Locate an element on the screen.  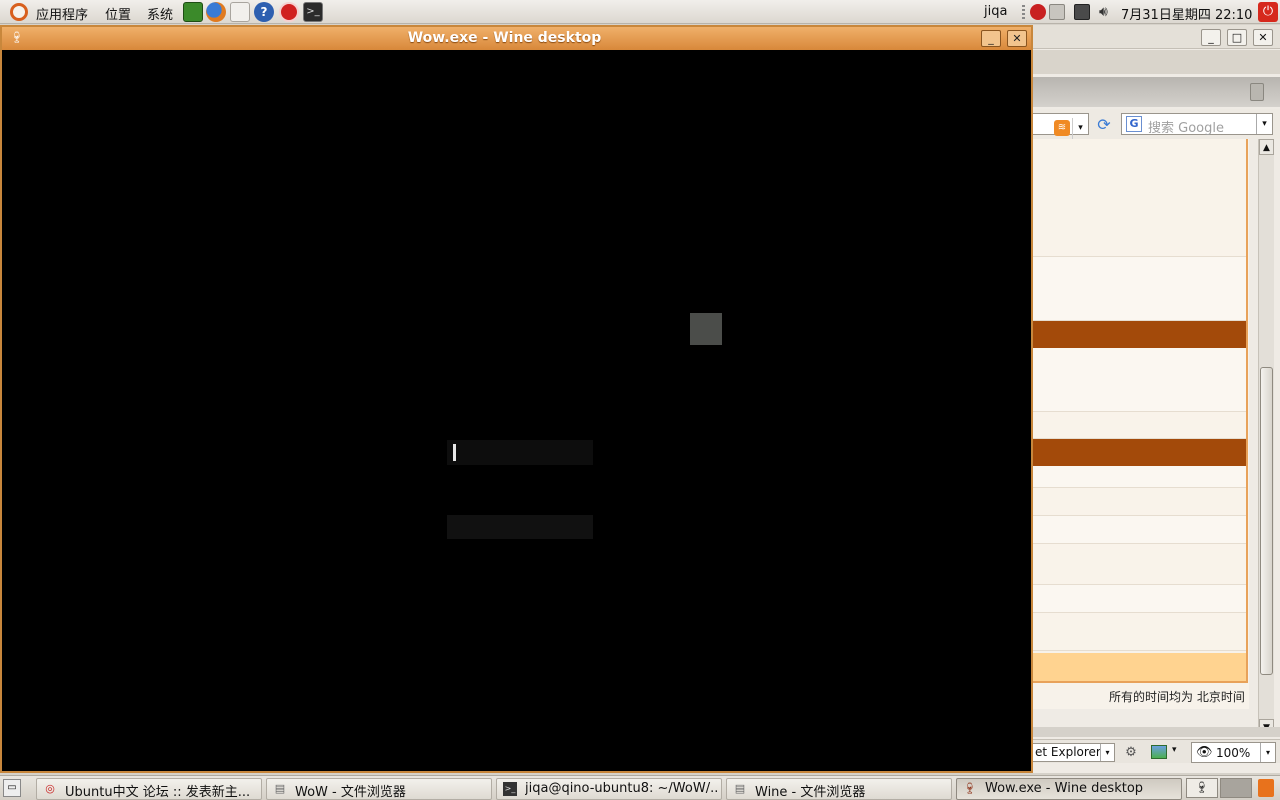
url-bar: ≋ ▾ is located at coordinates (1061, 126).